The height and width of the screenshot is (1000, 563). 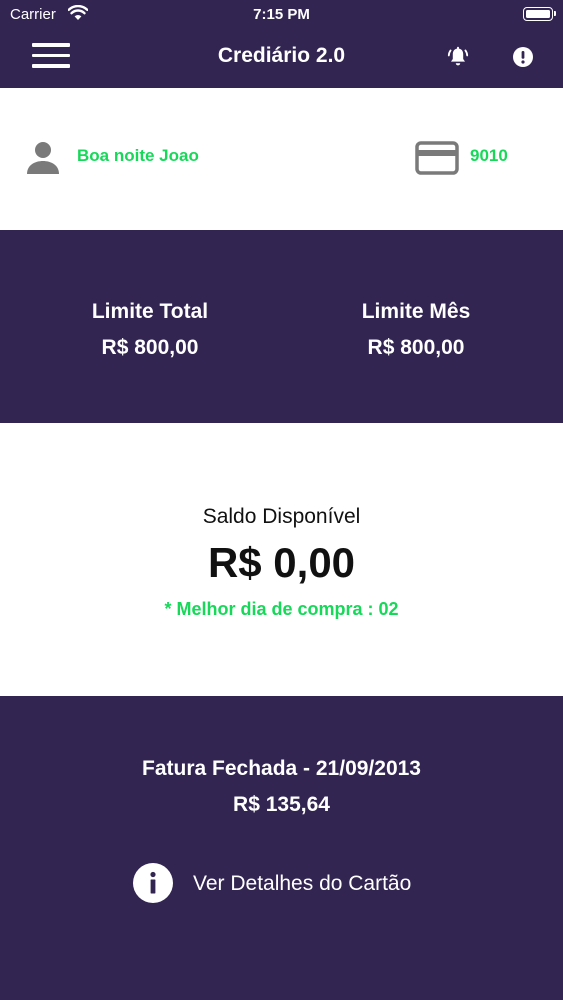 I want to click on battery-icon, so click(x=539, y=14).